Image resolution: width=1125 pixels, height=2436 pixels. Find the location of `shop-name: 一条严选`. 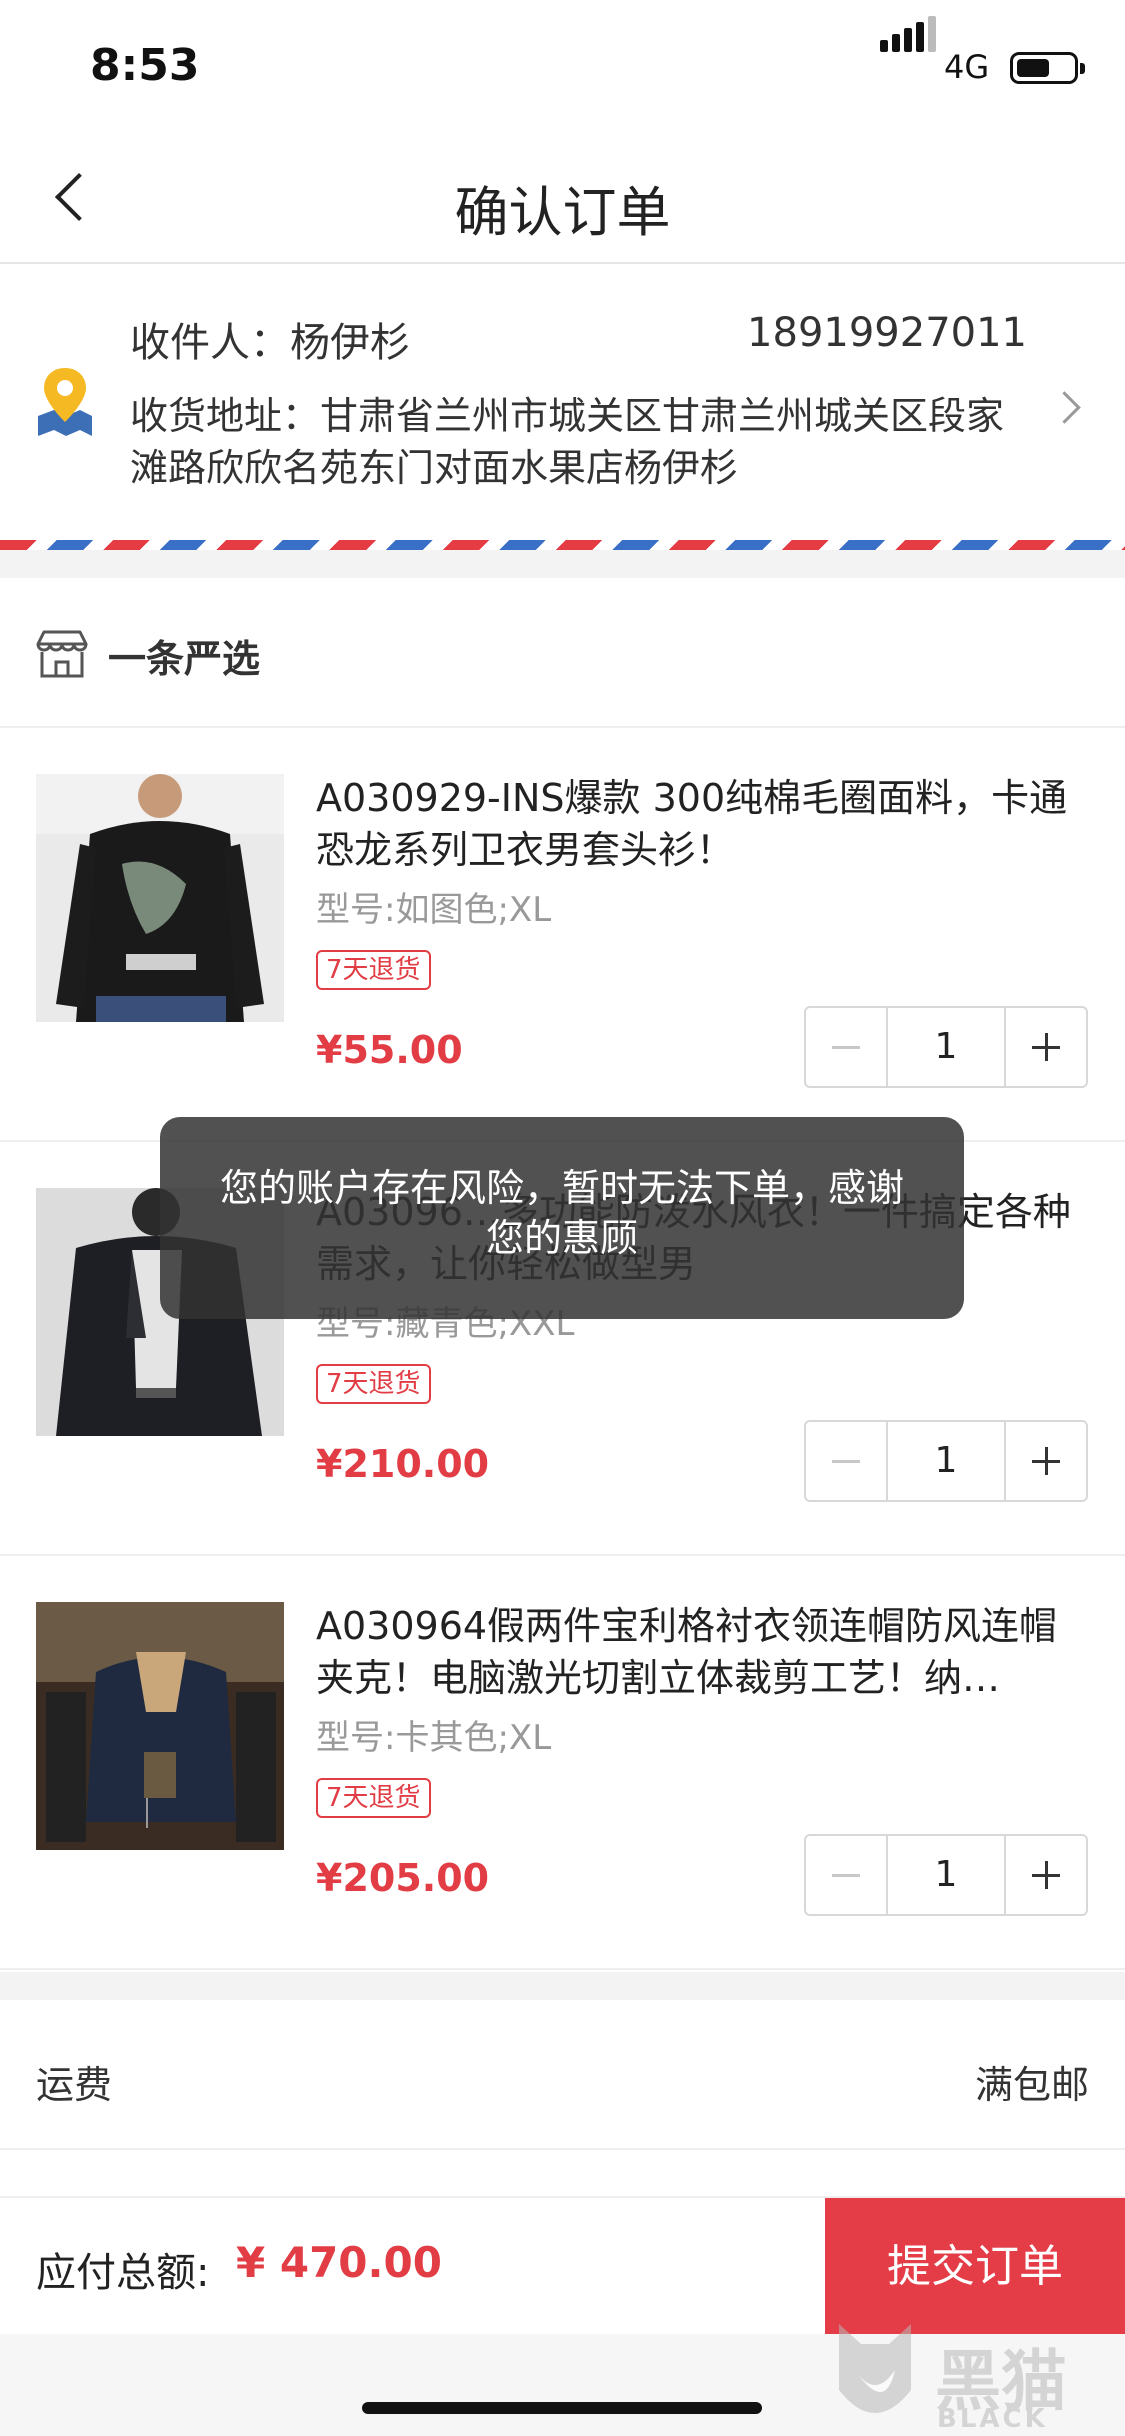

shop-name: 一条严选 is located at coordinates (184, 659).